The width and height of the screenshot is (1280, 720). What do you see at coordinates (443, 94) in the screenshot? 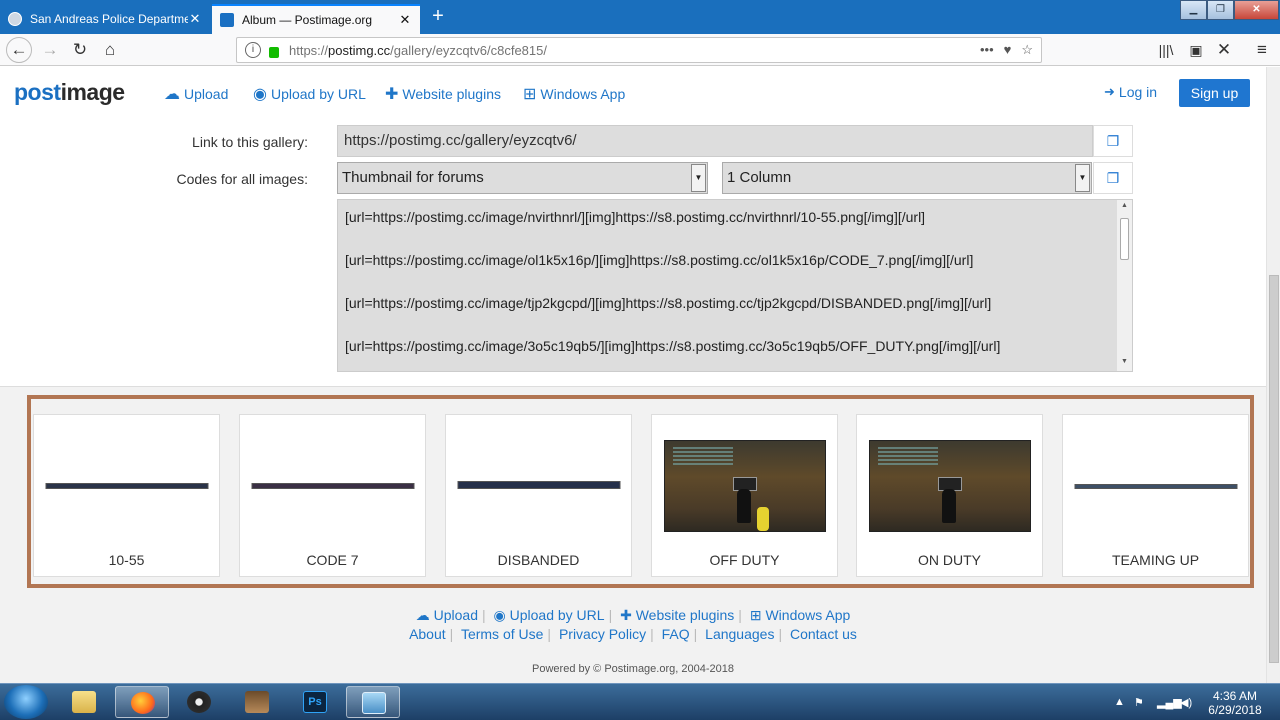
I see `menu-website-plugins: ✚ Website plugins` at bounding box center [443, 94].